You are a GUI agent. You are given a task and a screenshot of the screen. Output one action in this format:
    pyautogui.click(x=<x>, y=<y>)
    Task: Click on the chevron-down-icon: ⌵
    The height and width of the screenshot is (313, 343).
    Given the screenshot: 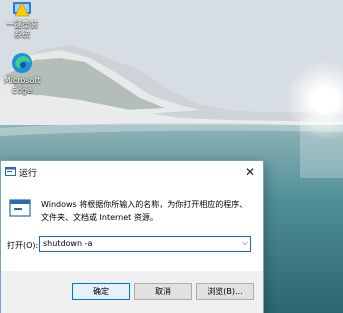 What is the action you would take?
    pyautogui.click(x=245, y=243)
    